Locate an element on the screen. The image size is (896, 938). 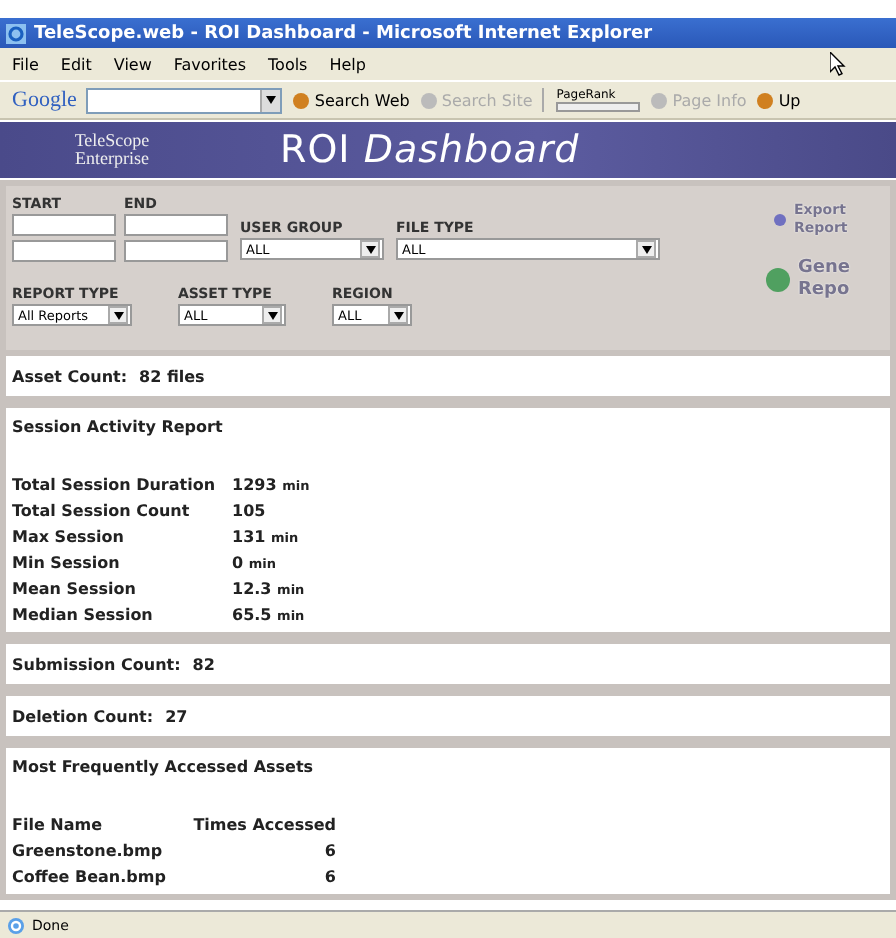
menu-item: Tools is located at coordinates (288, 64).